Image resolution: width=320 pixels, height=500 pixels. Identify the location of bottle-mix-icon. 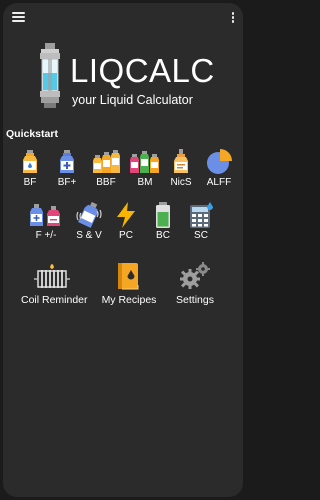
(144, 162).